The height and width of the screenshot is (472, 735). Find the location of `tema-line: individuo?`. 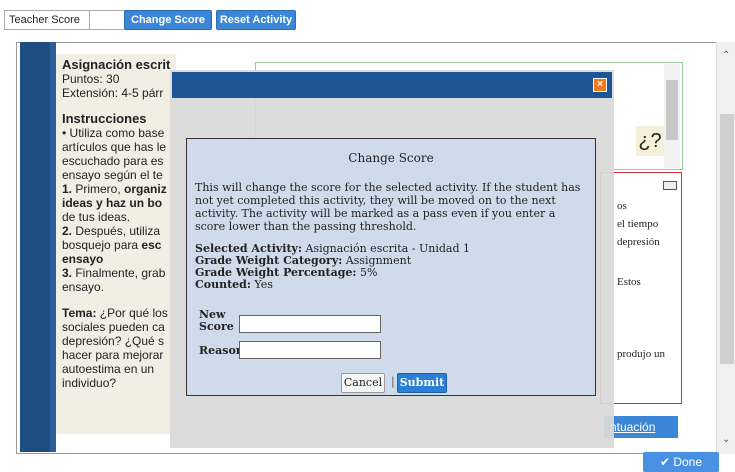

tema-line: individuo? is located at coordinates (89, 383).